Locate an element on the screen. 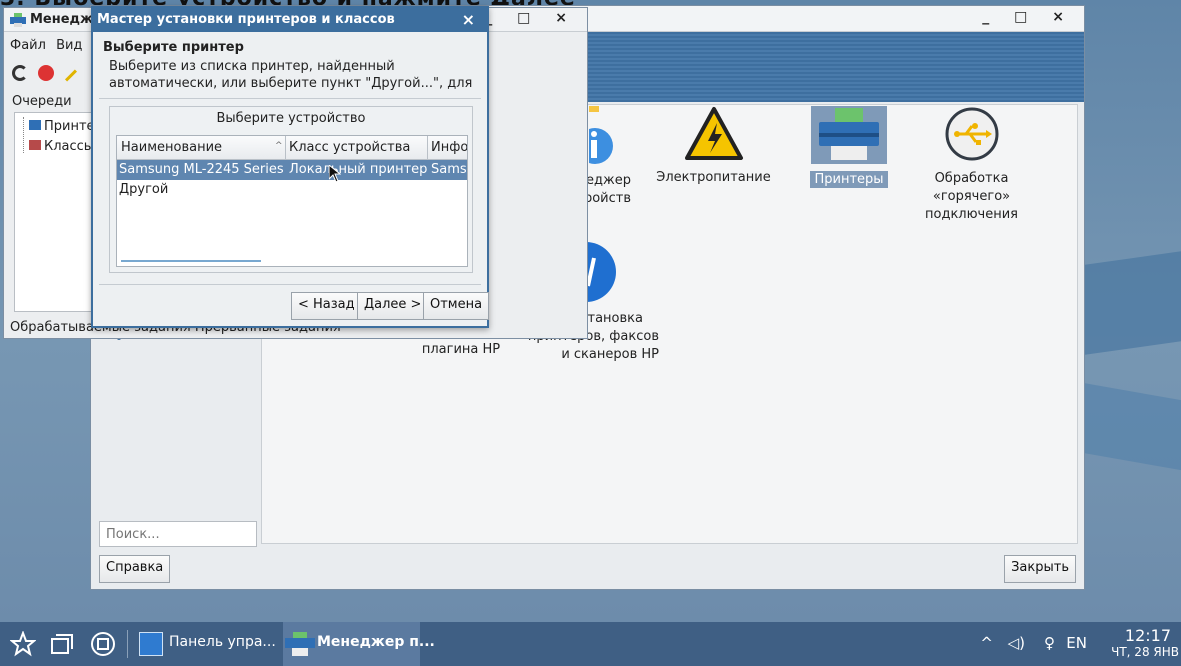 The height and width of the screenshot is (666, 1181). applet-hp-plugin: плагина HP is located at coordinates (461, 349).